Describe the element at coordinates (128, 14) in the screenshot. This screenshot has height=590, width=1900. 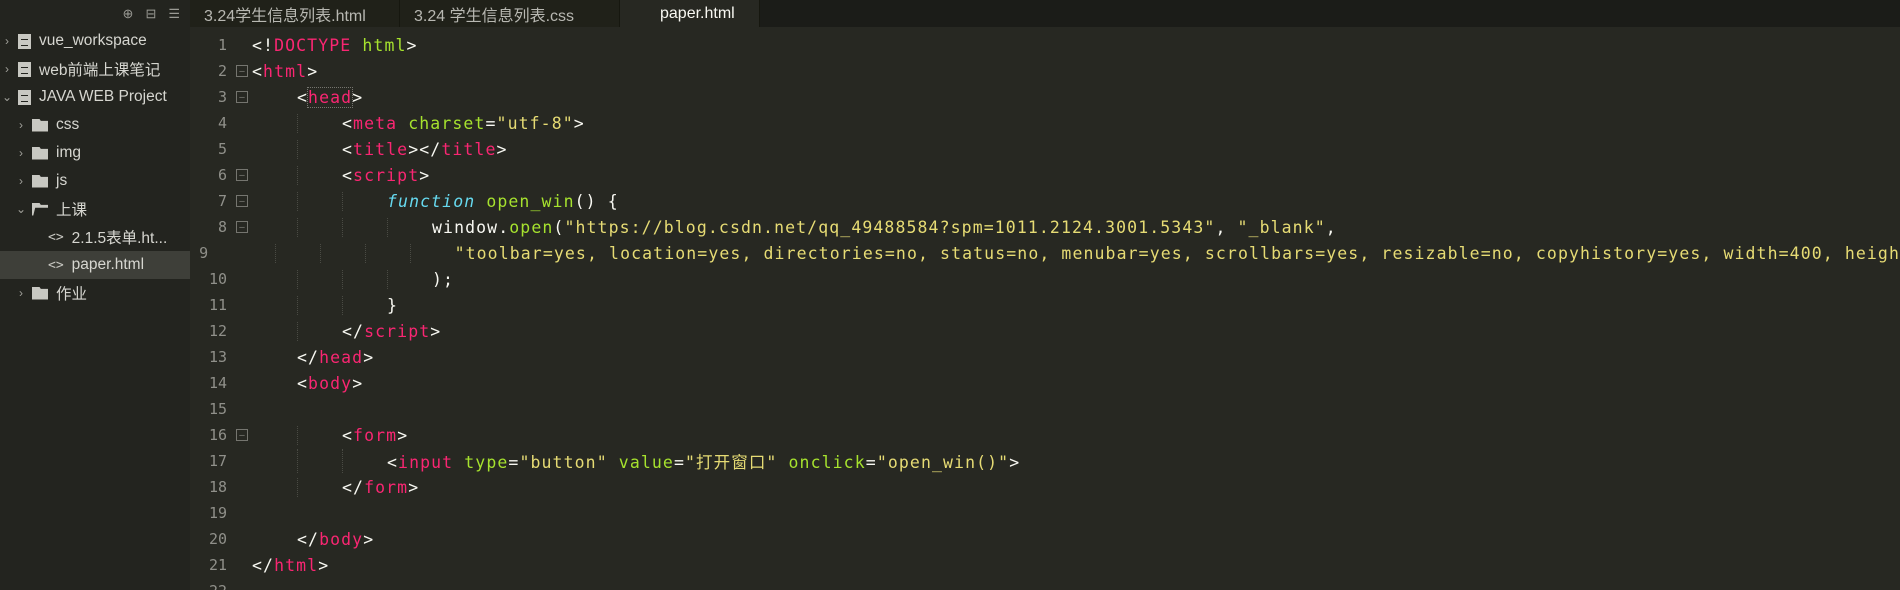
I see `locate-file-icon: ⊕` at that location.